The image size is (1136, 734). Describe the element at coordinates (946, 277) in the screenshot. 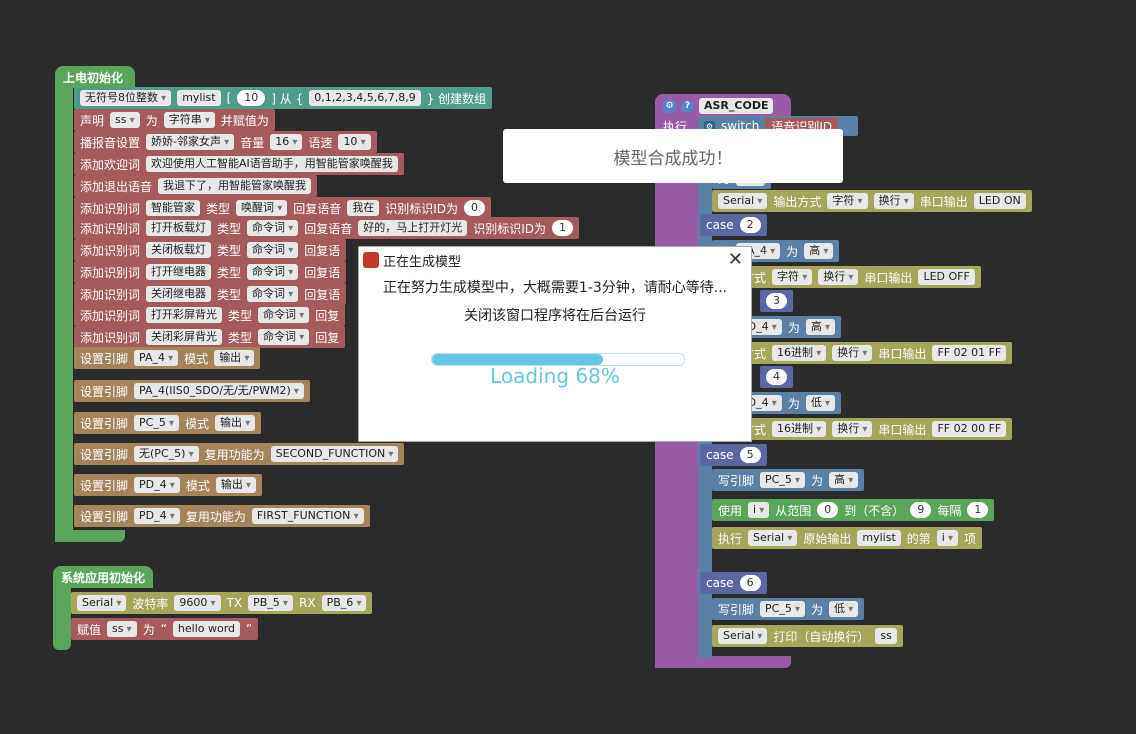

I see `value-field: LED OFF` at that location.